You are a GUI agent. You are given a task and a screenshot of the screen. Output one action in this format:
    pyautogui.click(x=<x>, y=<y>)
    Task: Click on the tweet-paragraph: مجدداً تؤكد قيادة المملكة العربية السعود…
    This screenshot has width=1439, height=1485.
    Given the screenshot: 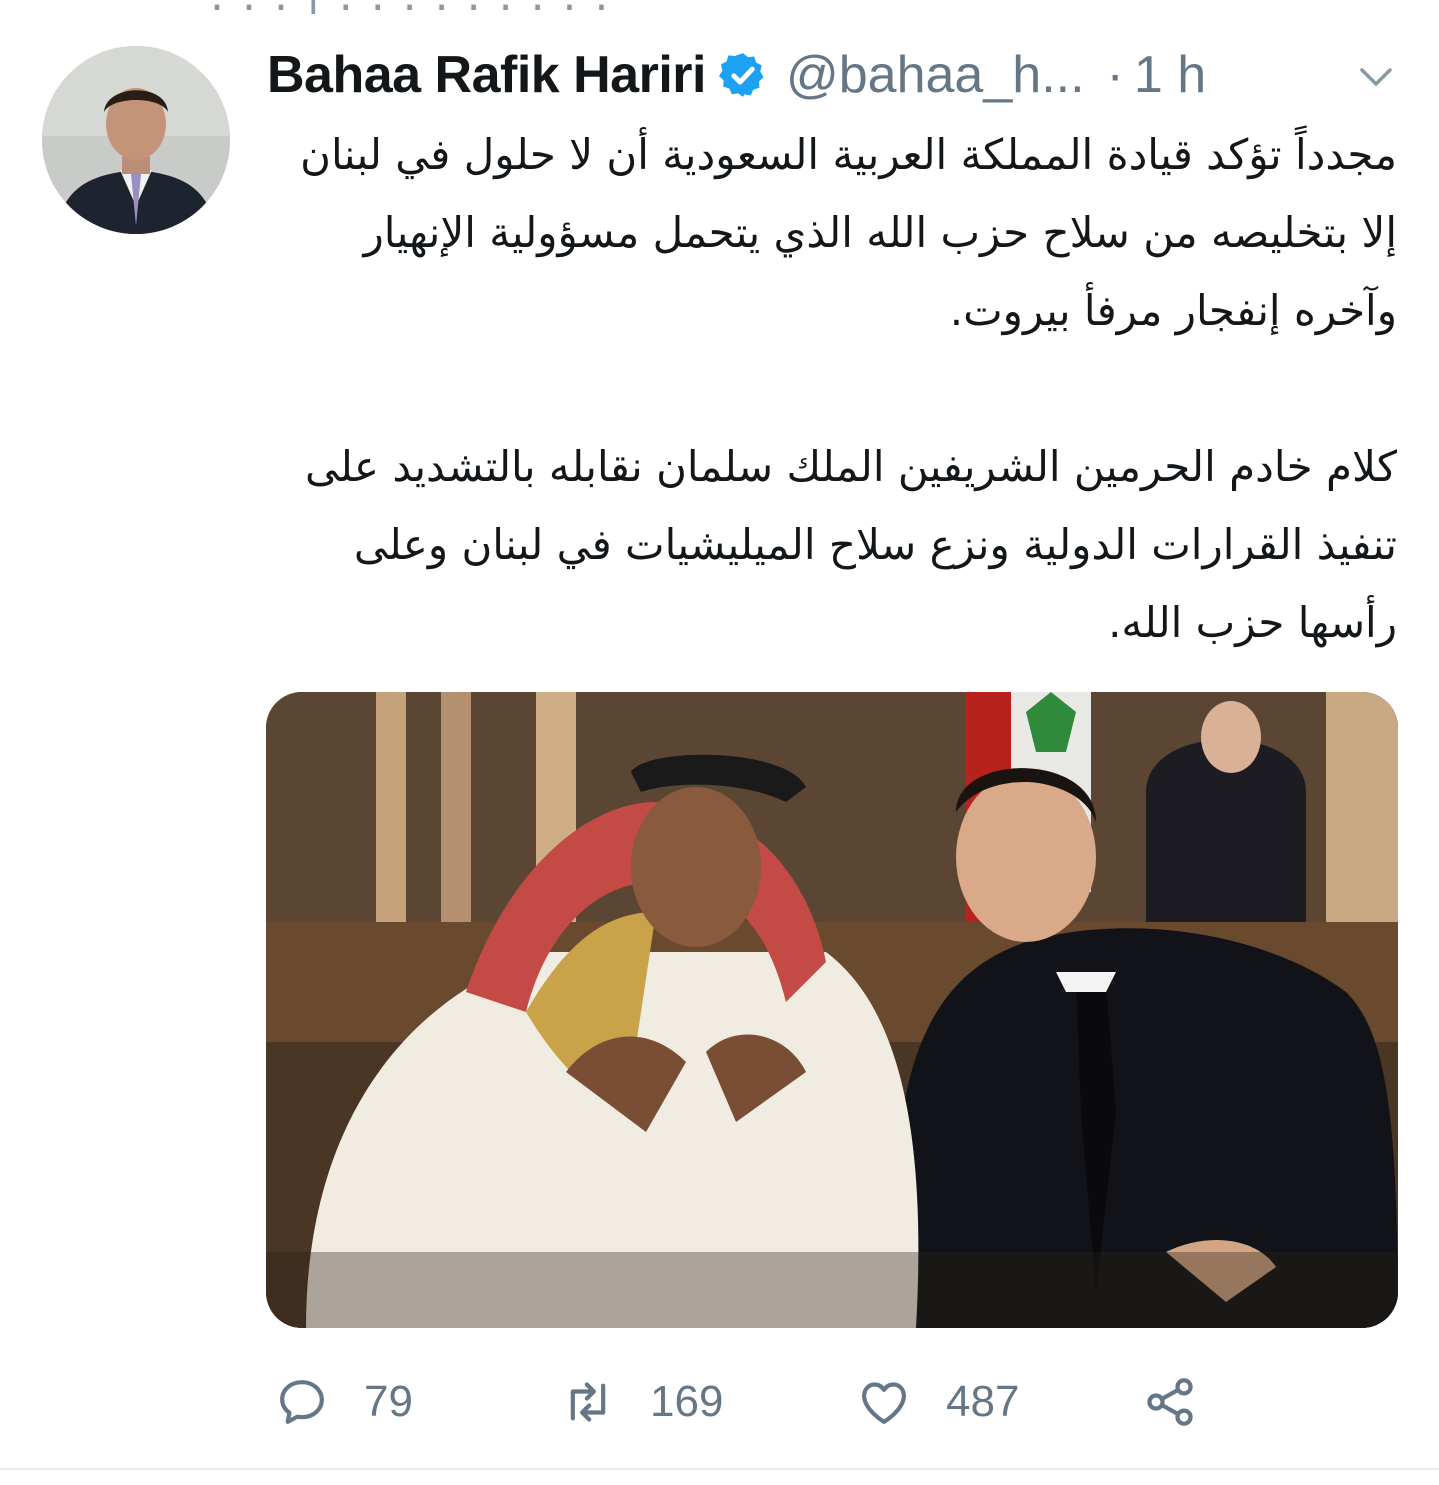 What is the action you would take?
    pyautogui.click(x=848, y=232)
    